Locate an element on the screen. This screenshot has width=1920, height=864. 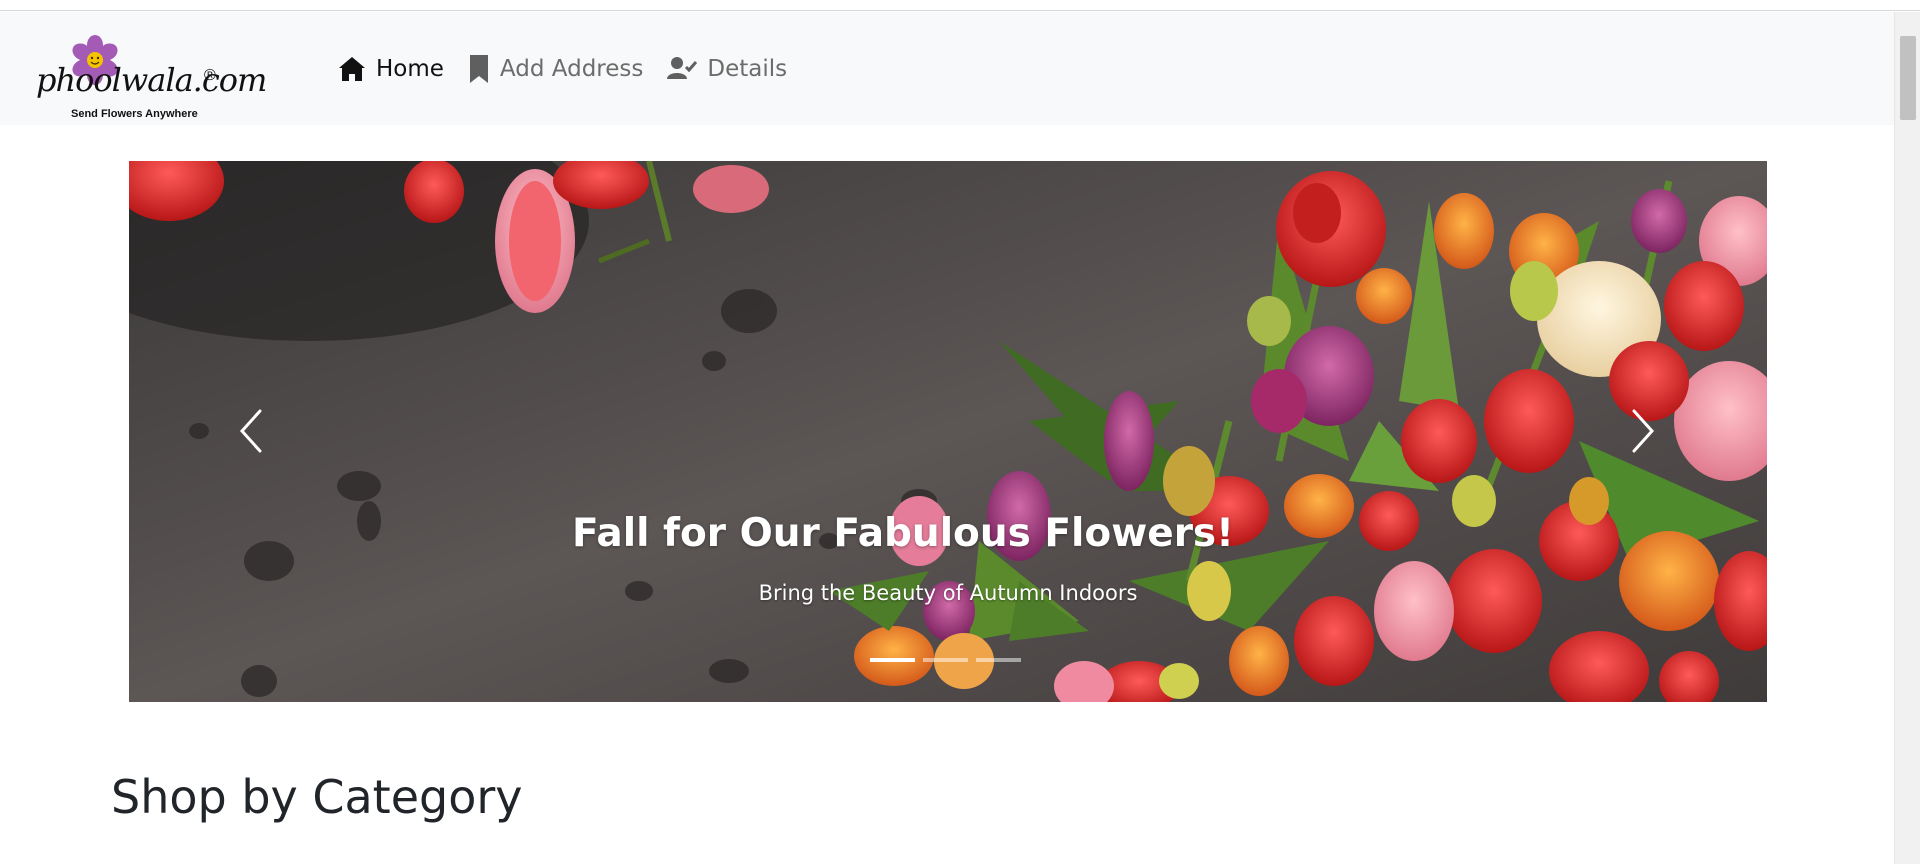
nav-link-home: Home is located at coordinates (391, 69).